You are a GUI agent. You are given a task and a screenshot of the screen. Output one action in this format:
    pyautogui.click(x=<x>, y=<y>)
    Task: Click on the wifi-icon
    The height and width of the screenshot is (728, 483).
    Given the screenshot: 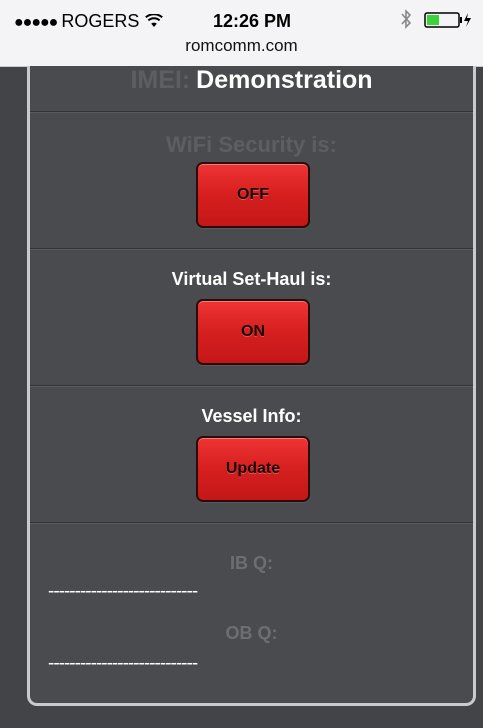 What is the action you would take?
    pyautogui.click(x=154, y=20)
    